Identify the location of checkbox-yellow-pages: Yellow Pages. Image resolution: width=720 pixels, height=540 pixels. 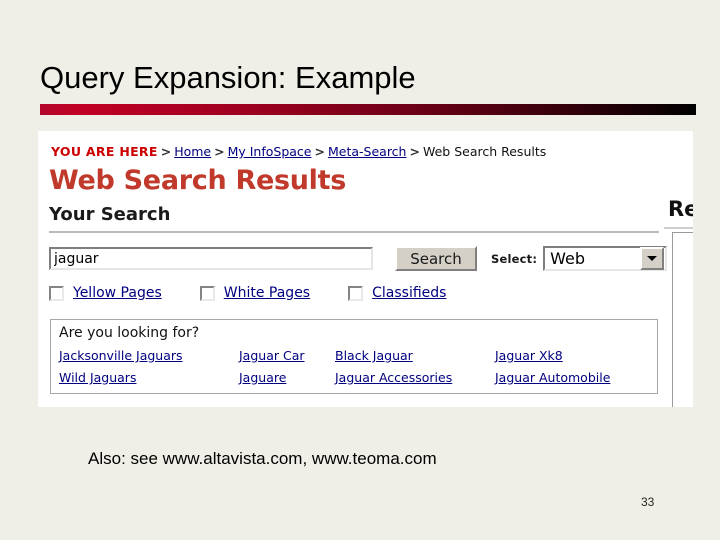
(105, 293).